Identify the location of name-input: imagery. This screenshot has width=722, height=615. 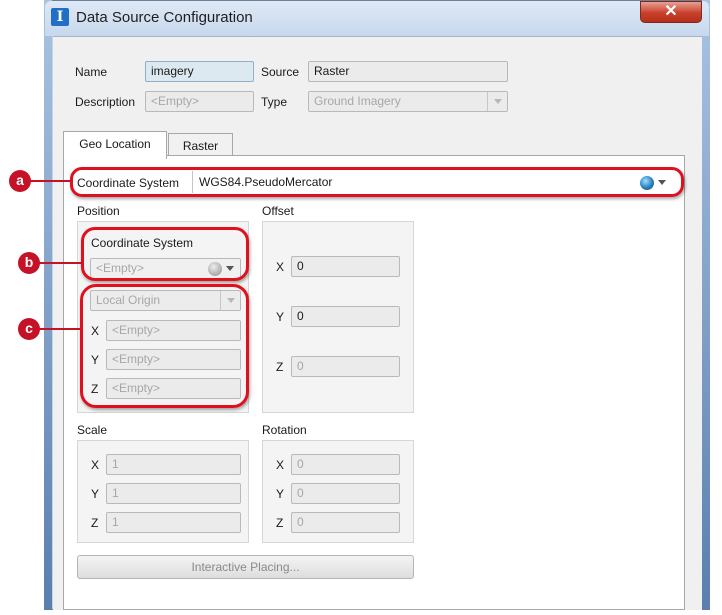
(199, 71).